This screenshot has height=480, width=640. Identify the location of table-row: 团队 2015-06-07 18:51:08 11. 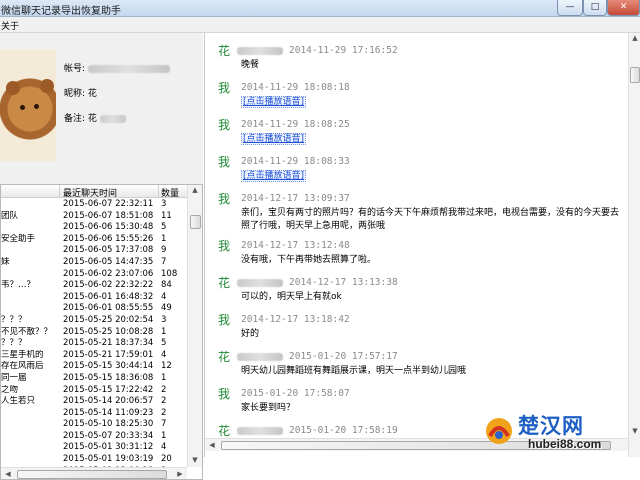
(94, 217).